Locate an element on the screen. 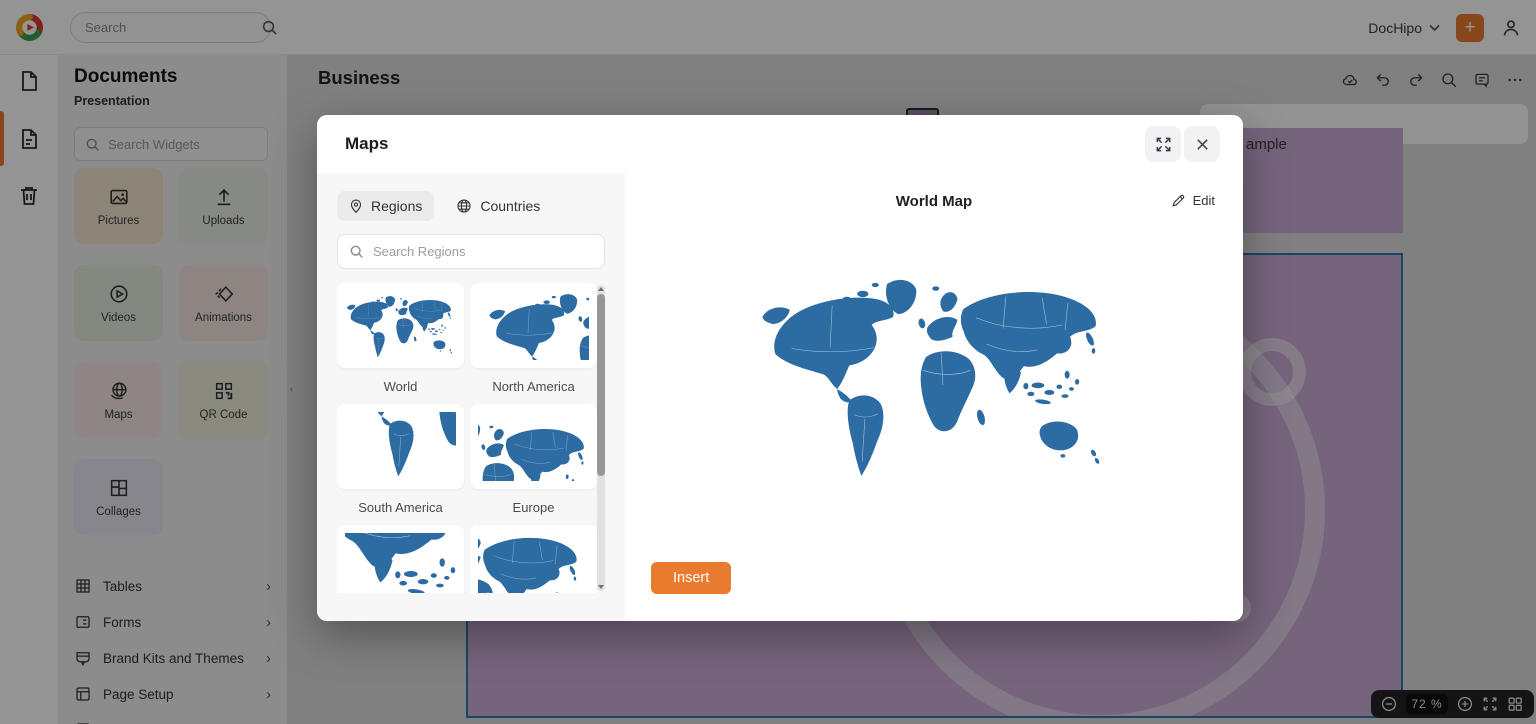 The image size is (1536, 724). map-item-north-america: North America is located at coordinates (533, 343).